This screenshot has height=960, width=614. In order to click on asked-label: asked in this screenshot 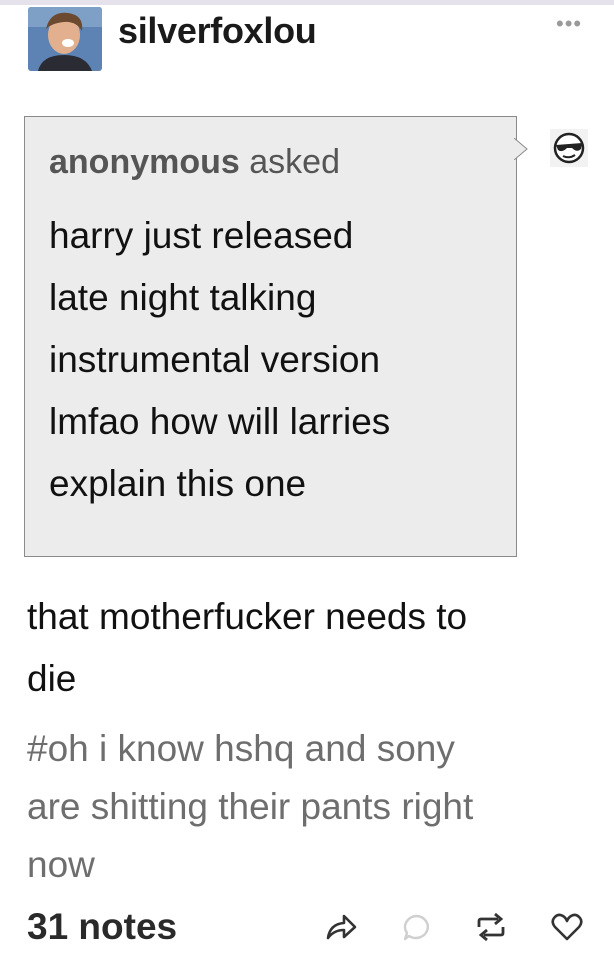, I will do `click(294, 162)`.